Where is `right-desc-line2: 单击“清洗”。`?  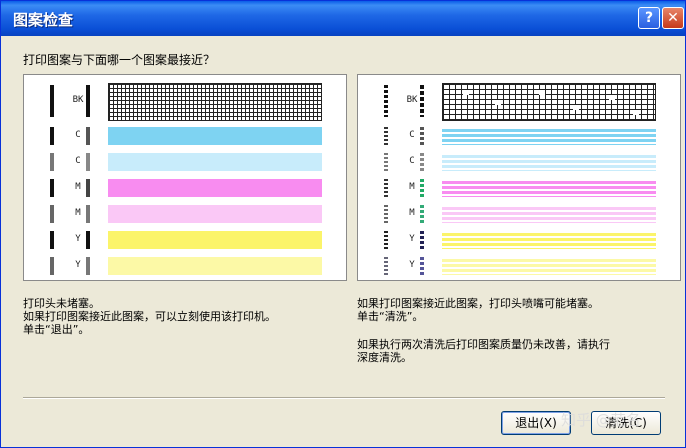 right-desc-line2: 单击“清洗”。 is located at coordinates (390, 316).